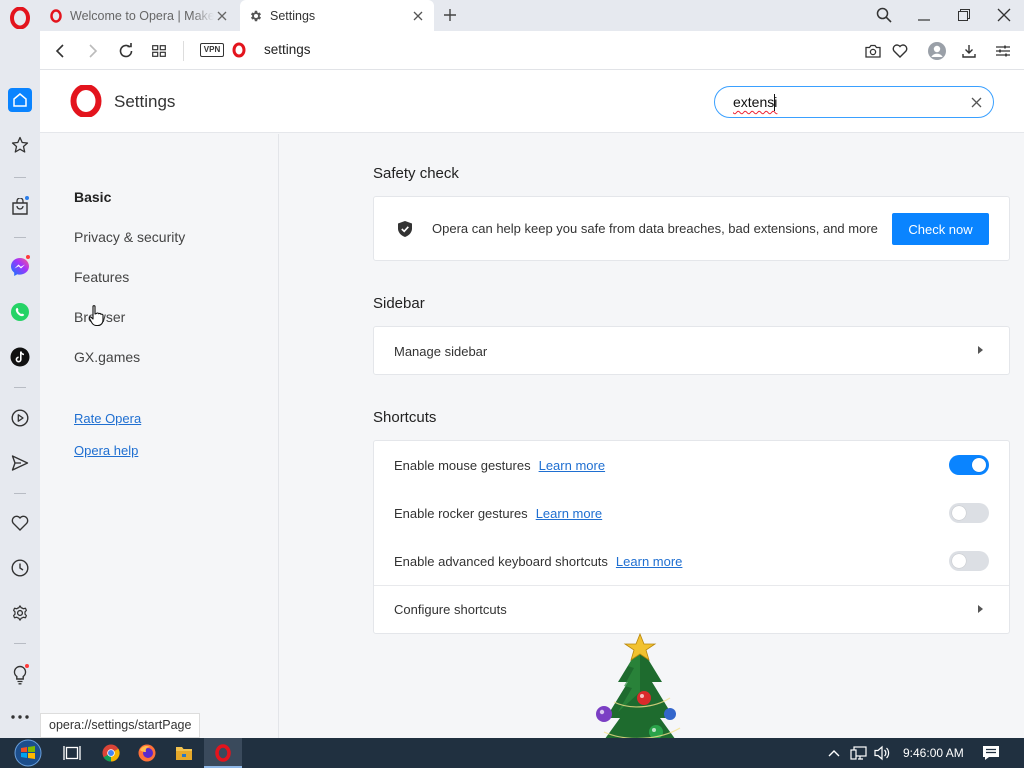  What do you see at coordinates (20, 675) in the screenshot?
I see `sidebar-tips-button` at bounding box center [20, 675].